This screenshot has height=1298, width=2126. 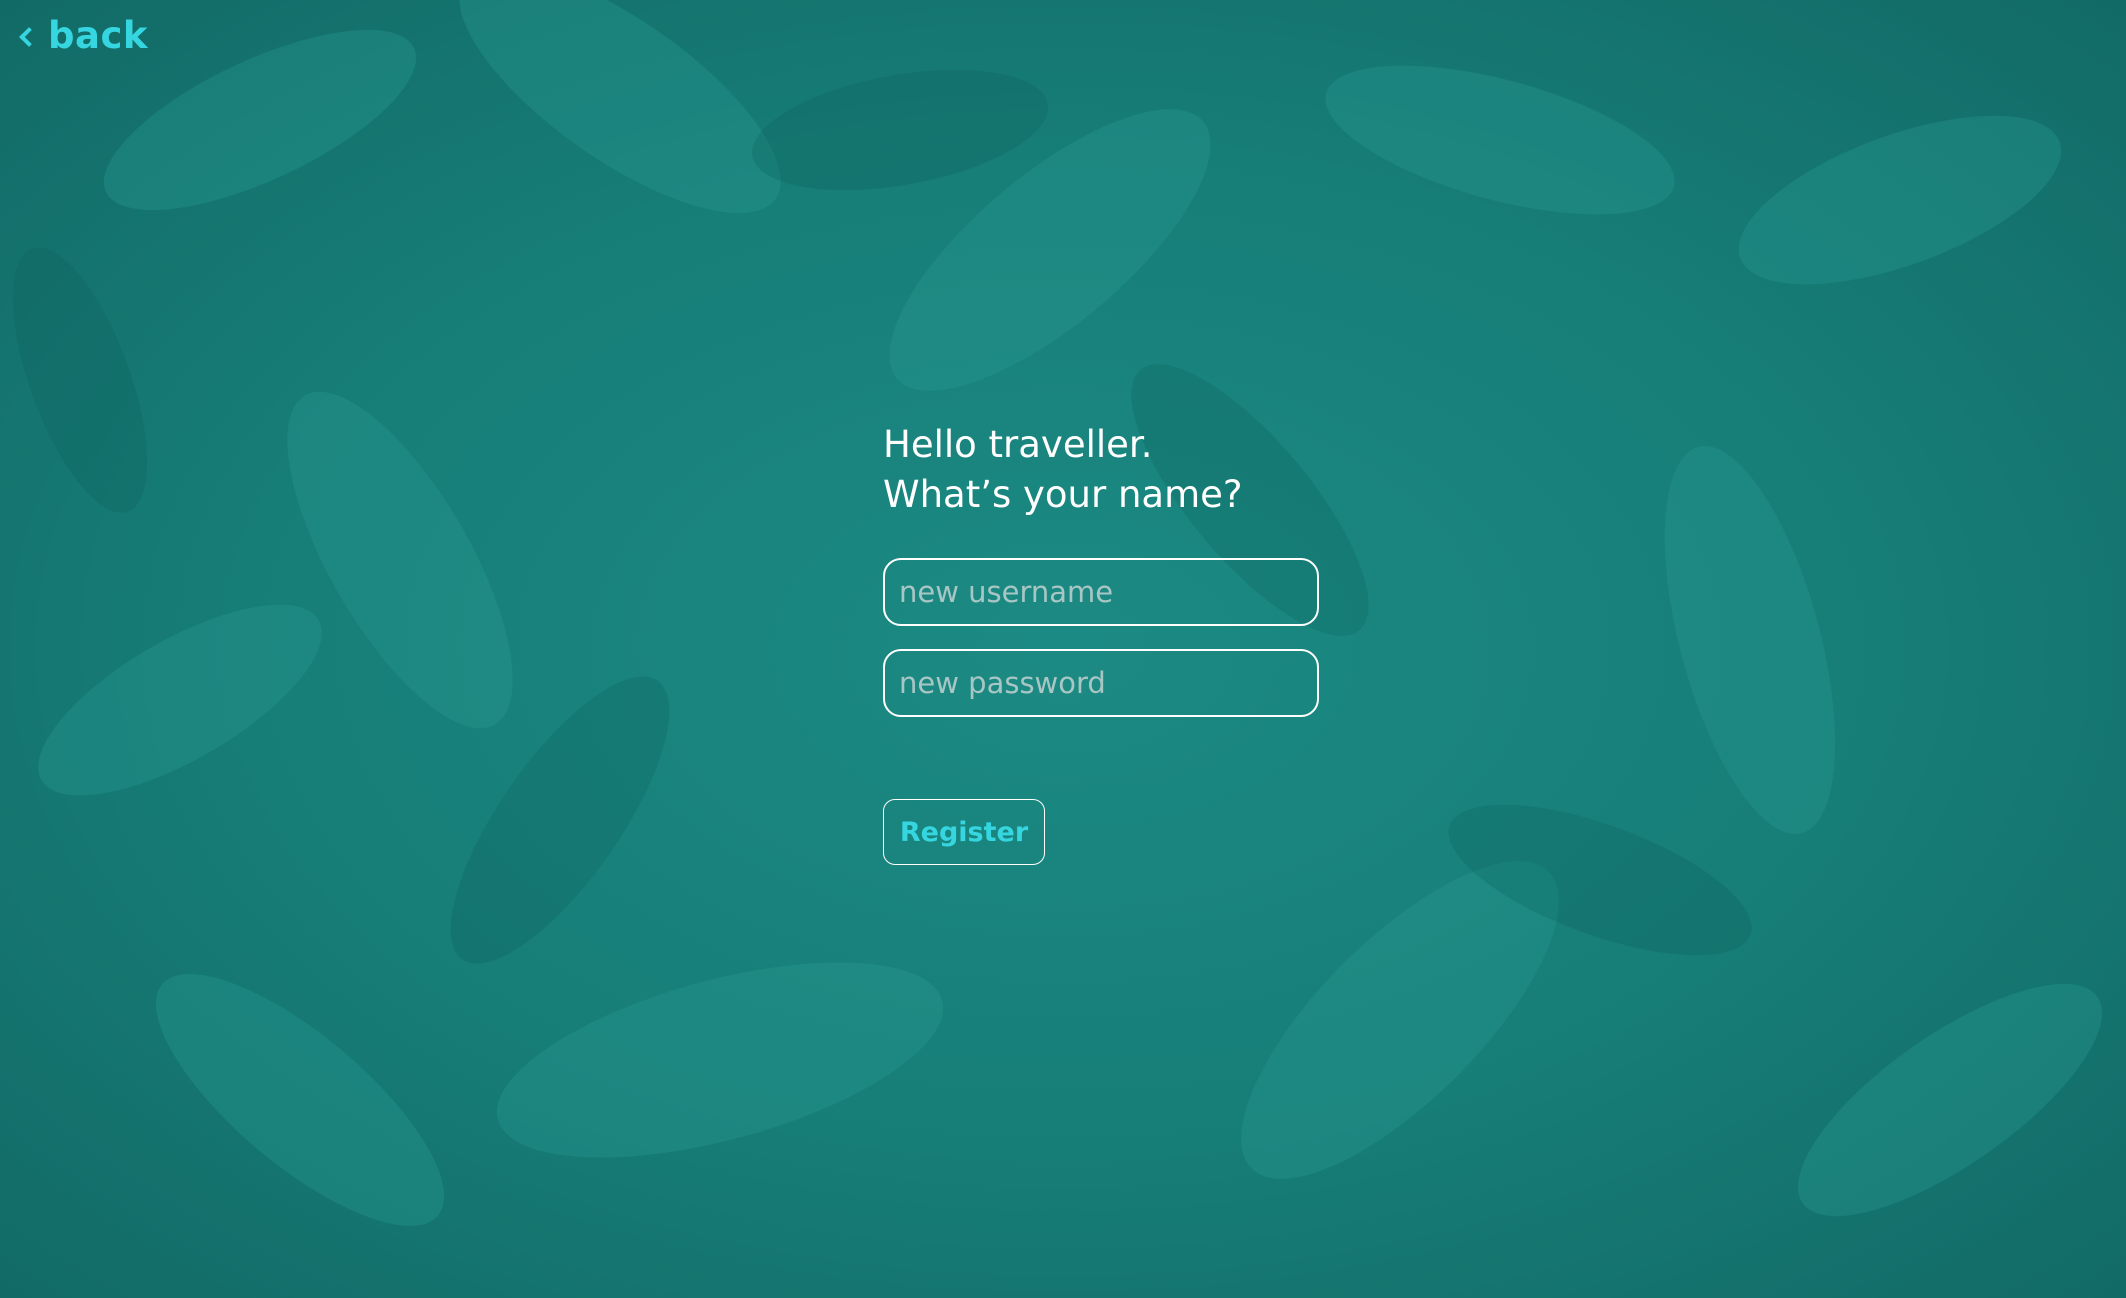 I want to click on greeting-line-2: What’s your name?, so click(x=1063, y=494).